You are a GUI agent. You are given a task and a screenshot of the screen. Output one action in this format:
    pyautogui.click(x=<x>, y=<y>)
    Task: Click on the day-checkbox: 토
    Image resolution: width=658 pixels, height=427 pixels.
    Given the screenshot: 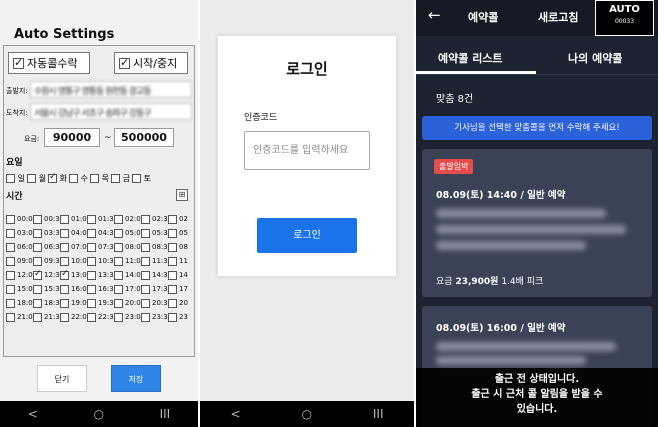 What is the action you would take?
    pyautogui.click(x=141, y=178)
    